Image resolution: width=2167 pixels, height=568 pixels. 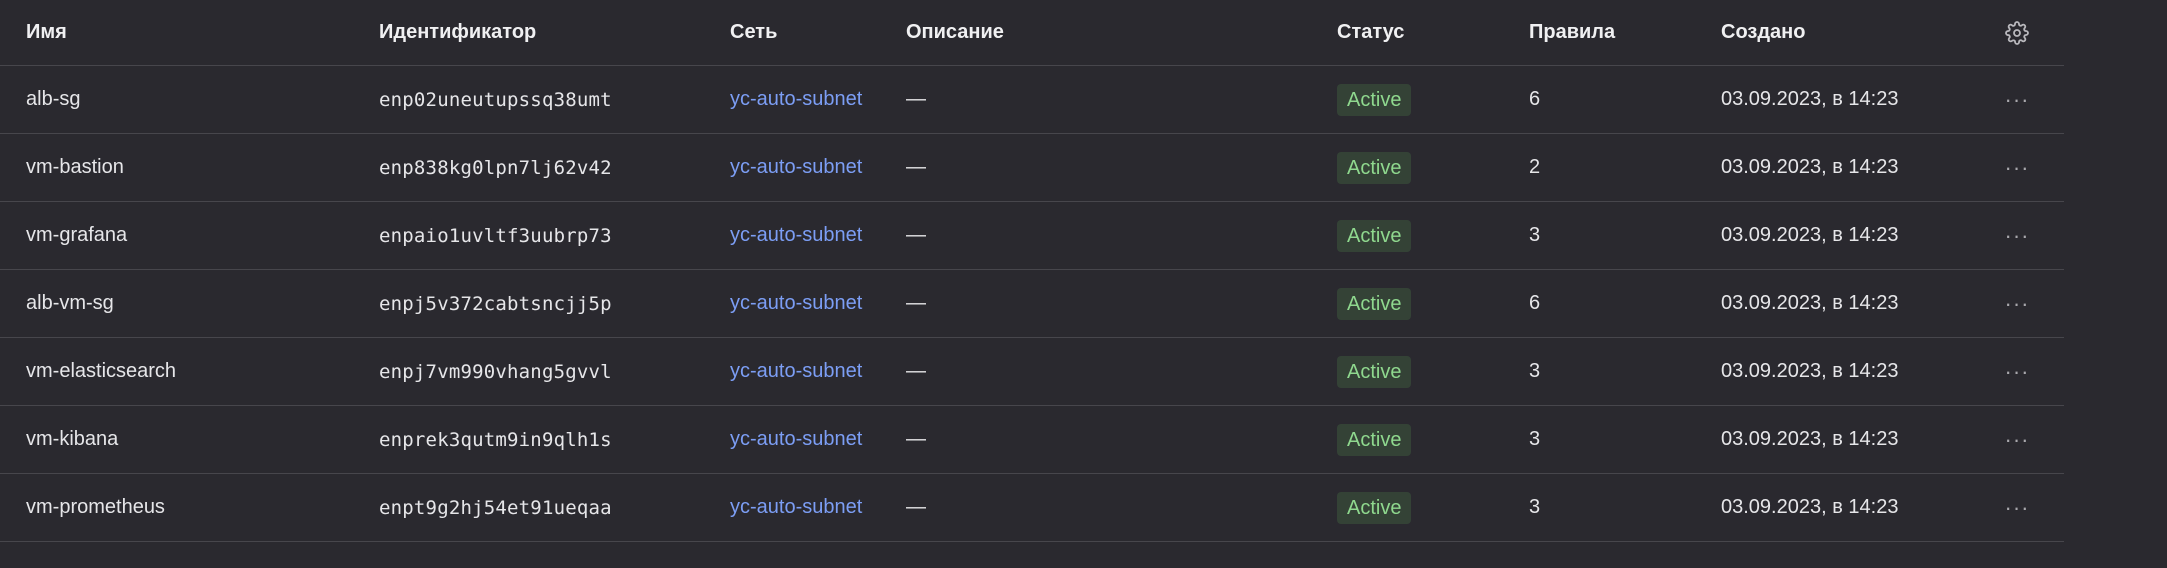 I want to click on row-id: enp838kg0lpn7lj62v42, so click(x=495, y=167).